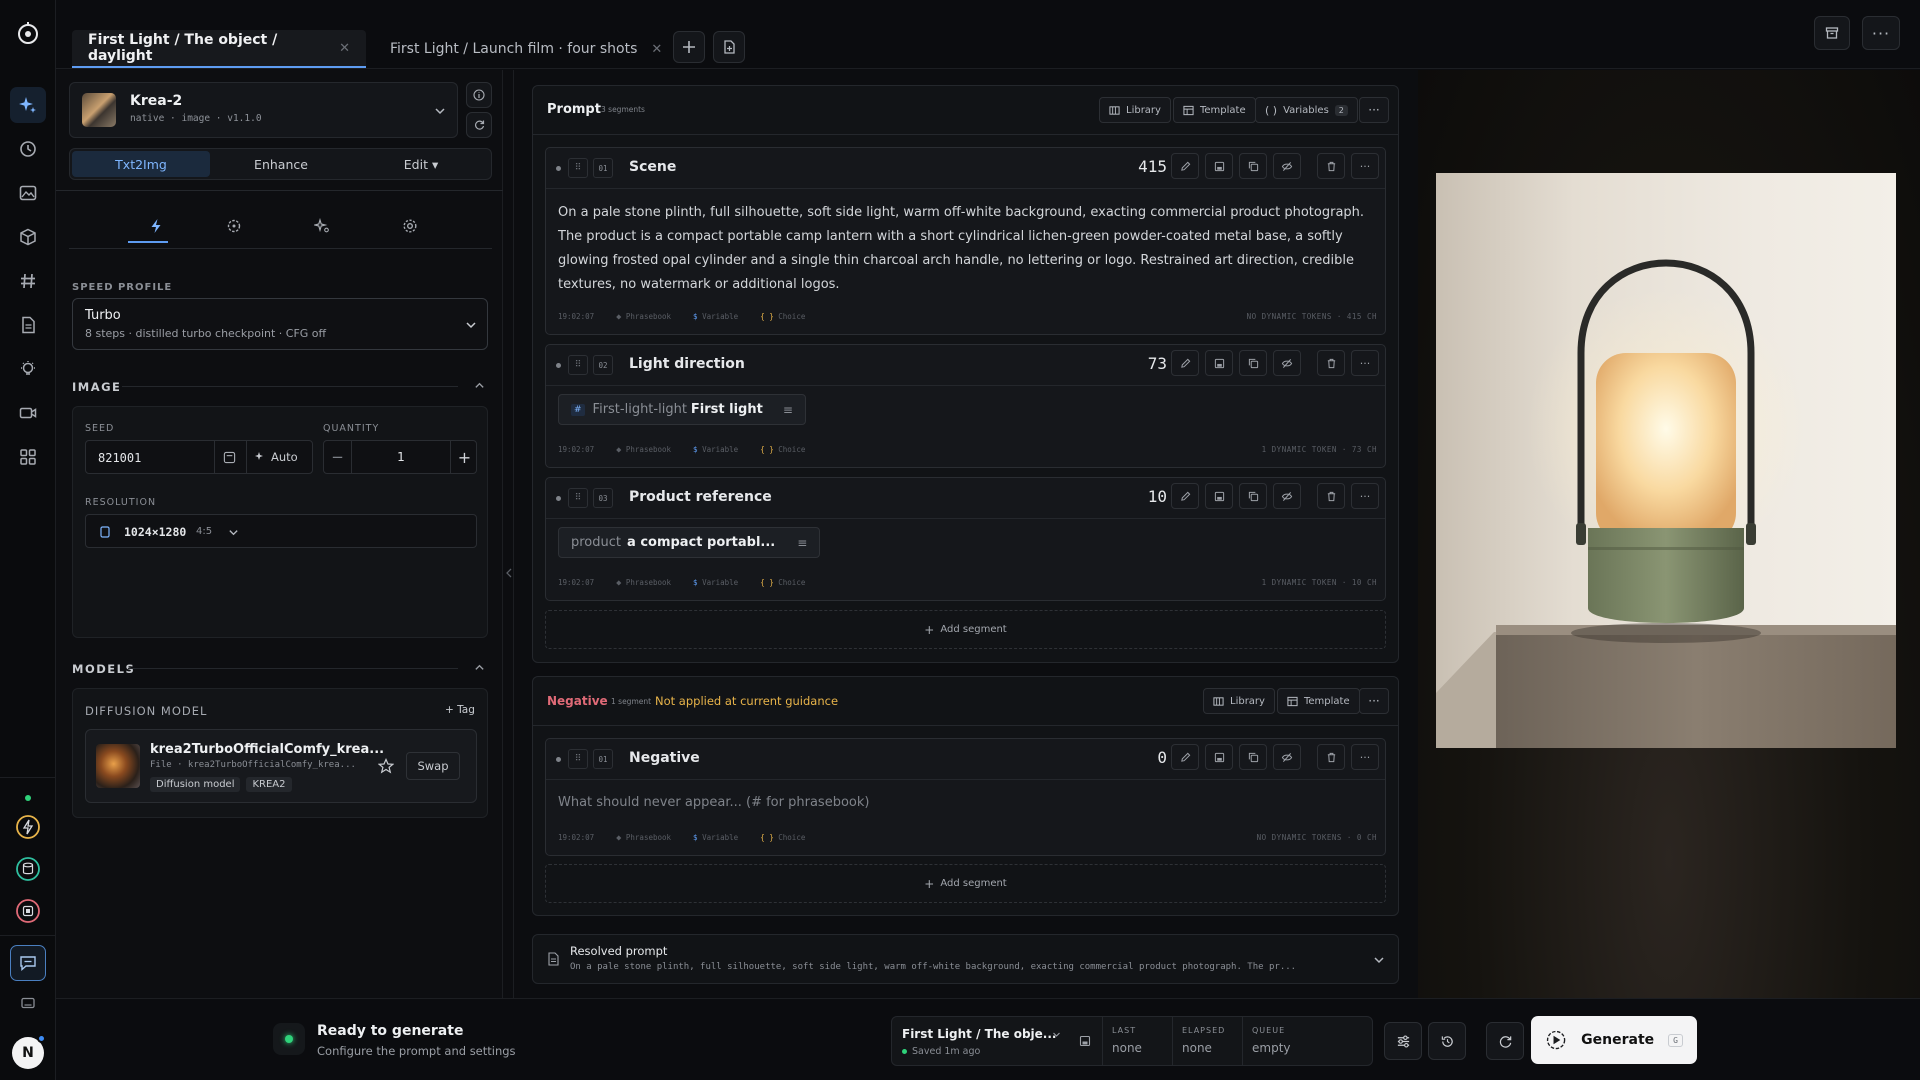  Describe the element at coordinates (508, 534) in the screenshot. I see `panel-resize-handle` at that location.